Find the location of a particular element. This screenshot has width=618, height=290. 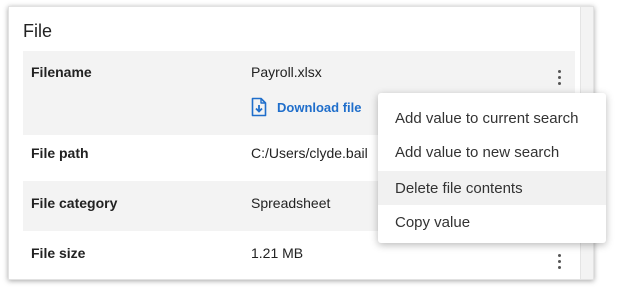

file-size-value: 1.21 MB is located at coordinates (277, 253).